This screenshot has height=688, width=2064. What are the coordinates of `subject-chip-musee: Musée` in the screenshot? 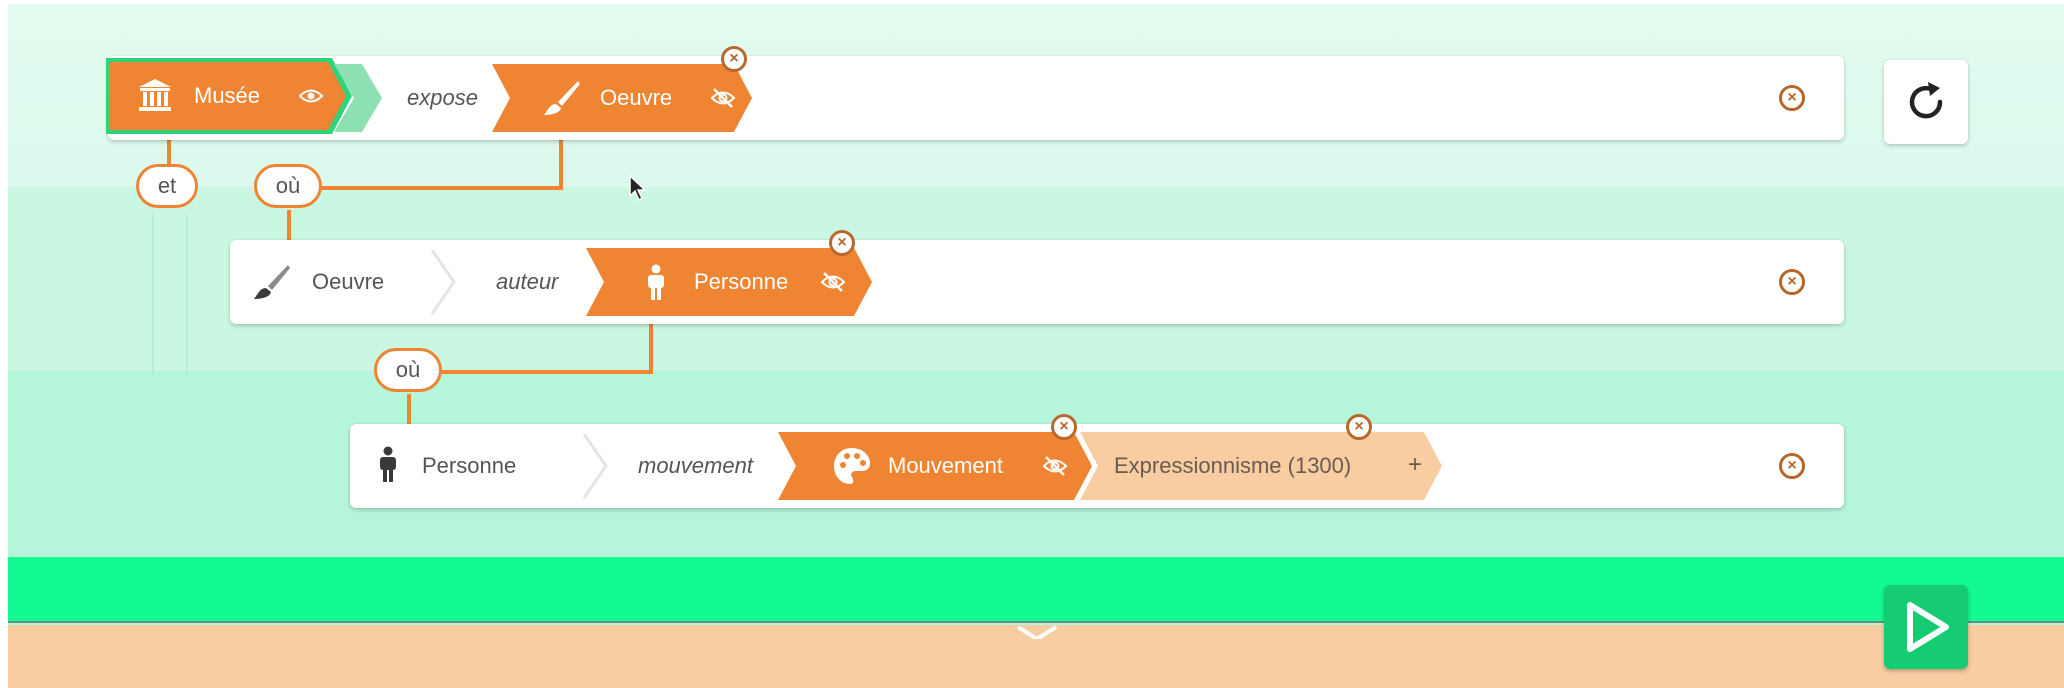 It's located at (228, 96).